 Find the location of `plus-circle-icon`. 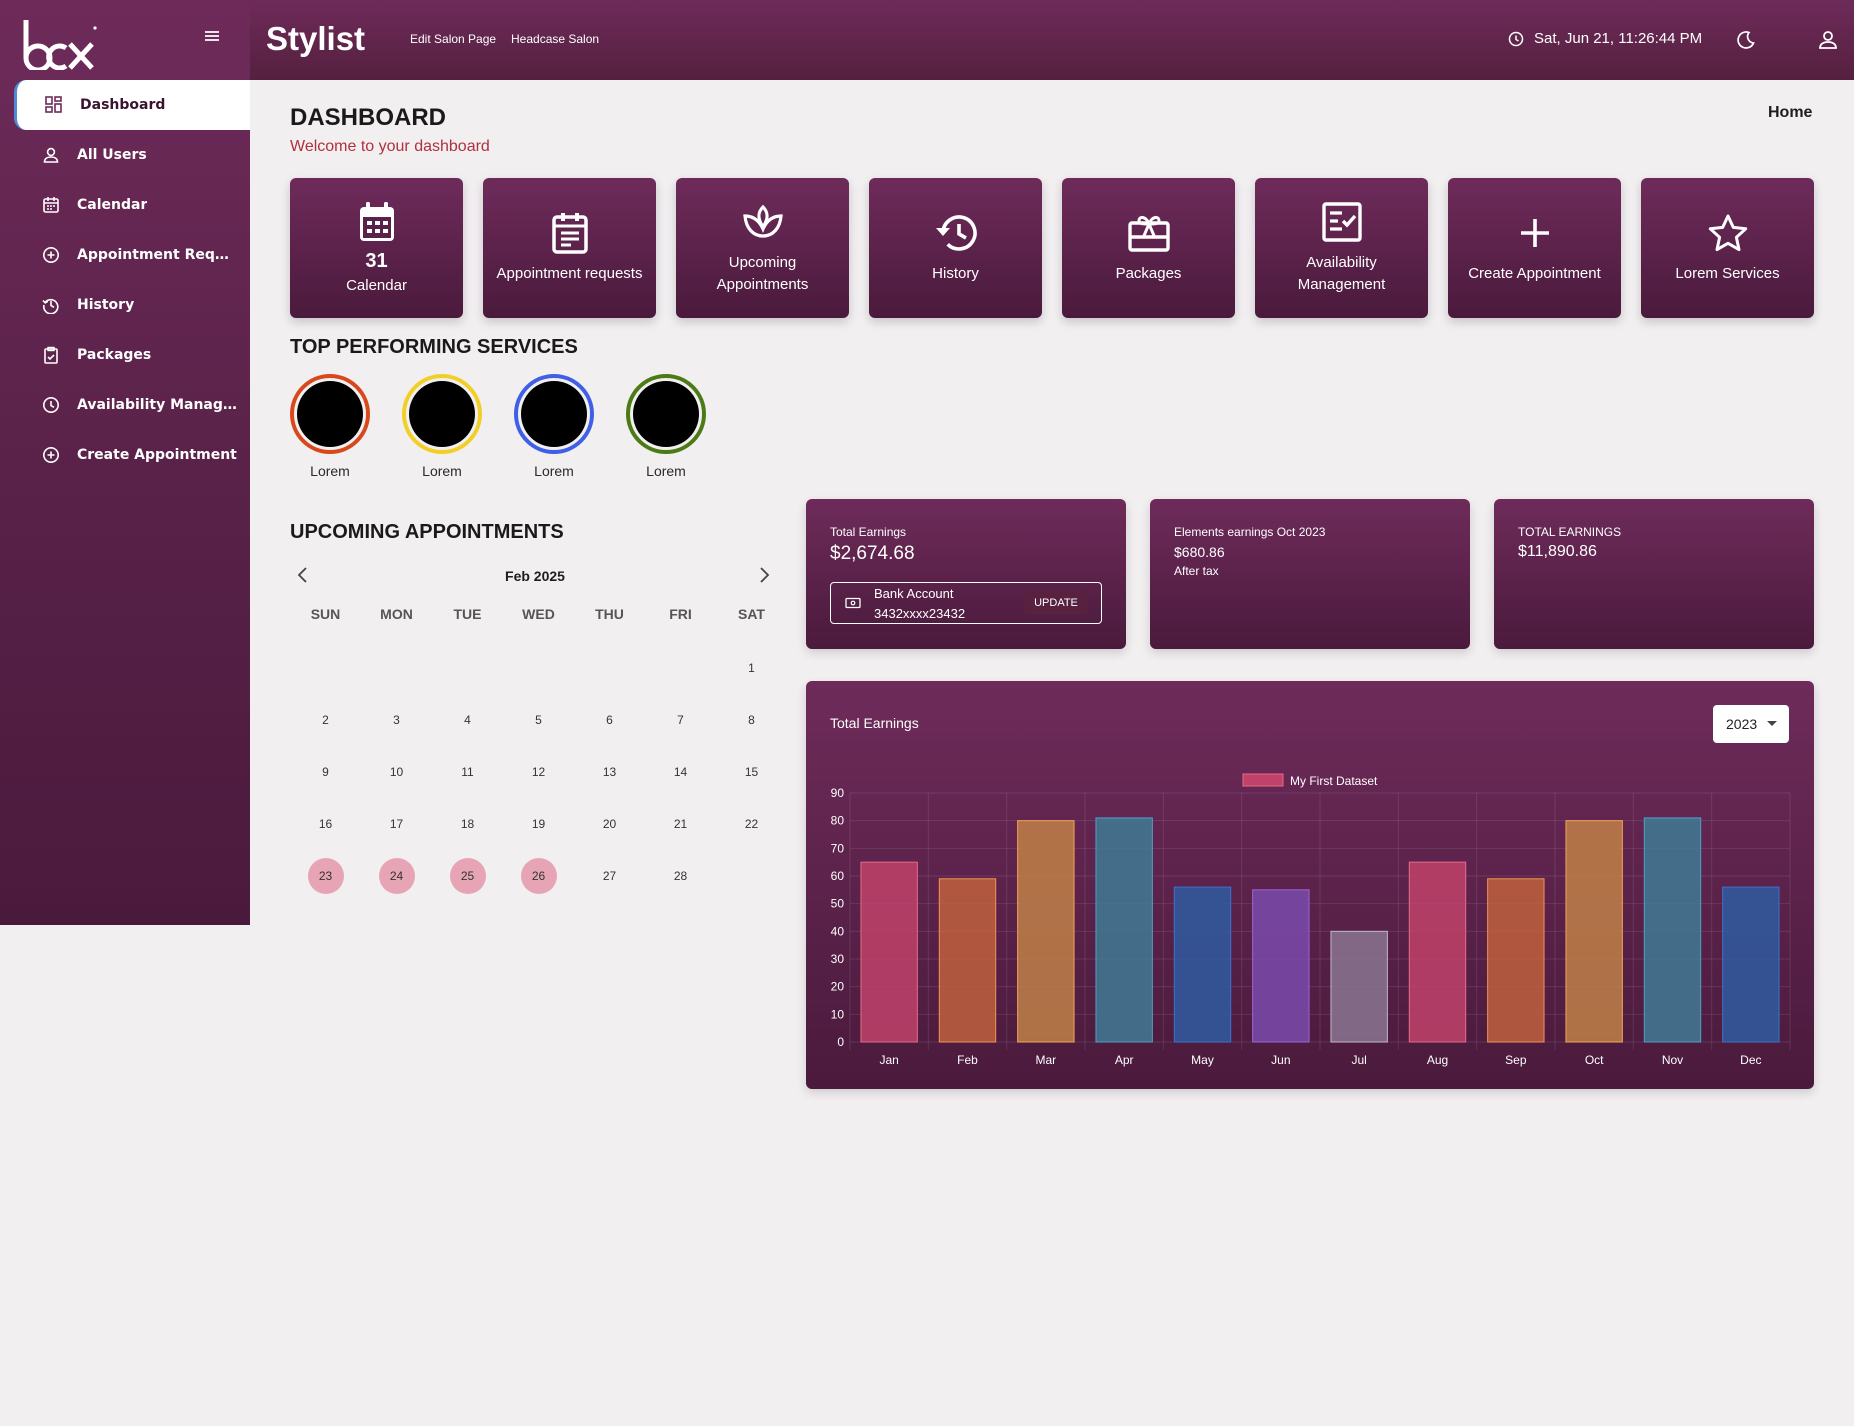

plus-circle-icon is located at coordinates (51, 455).